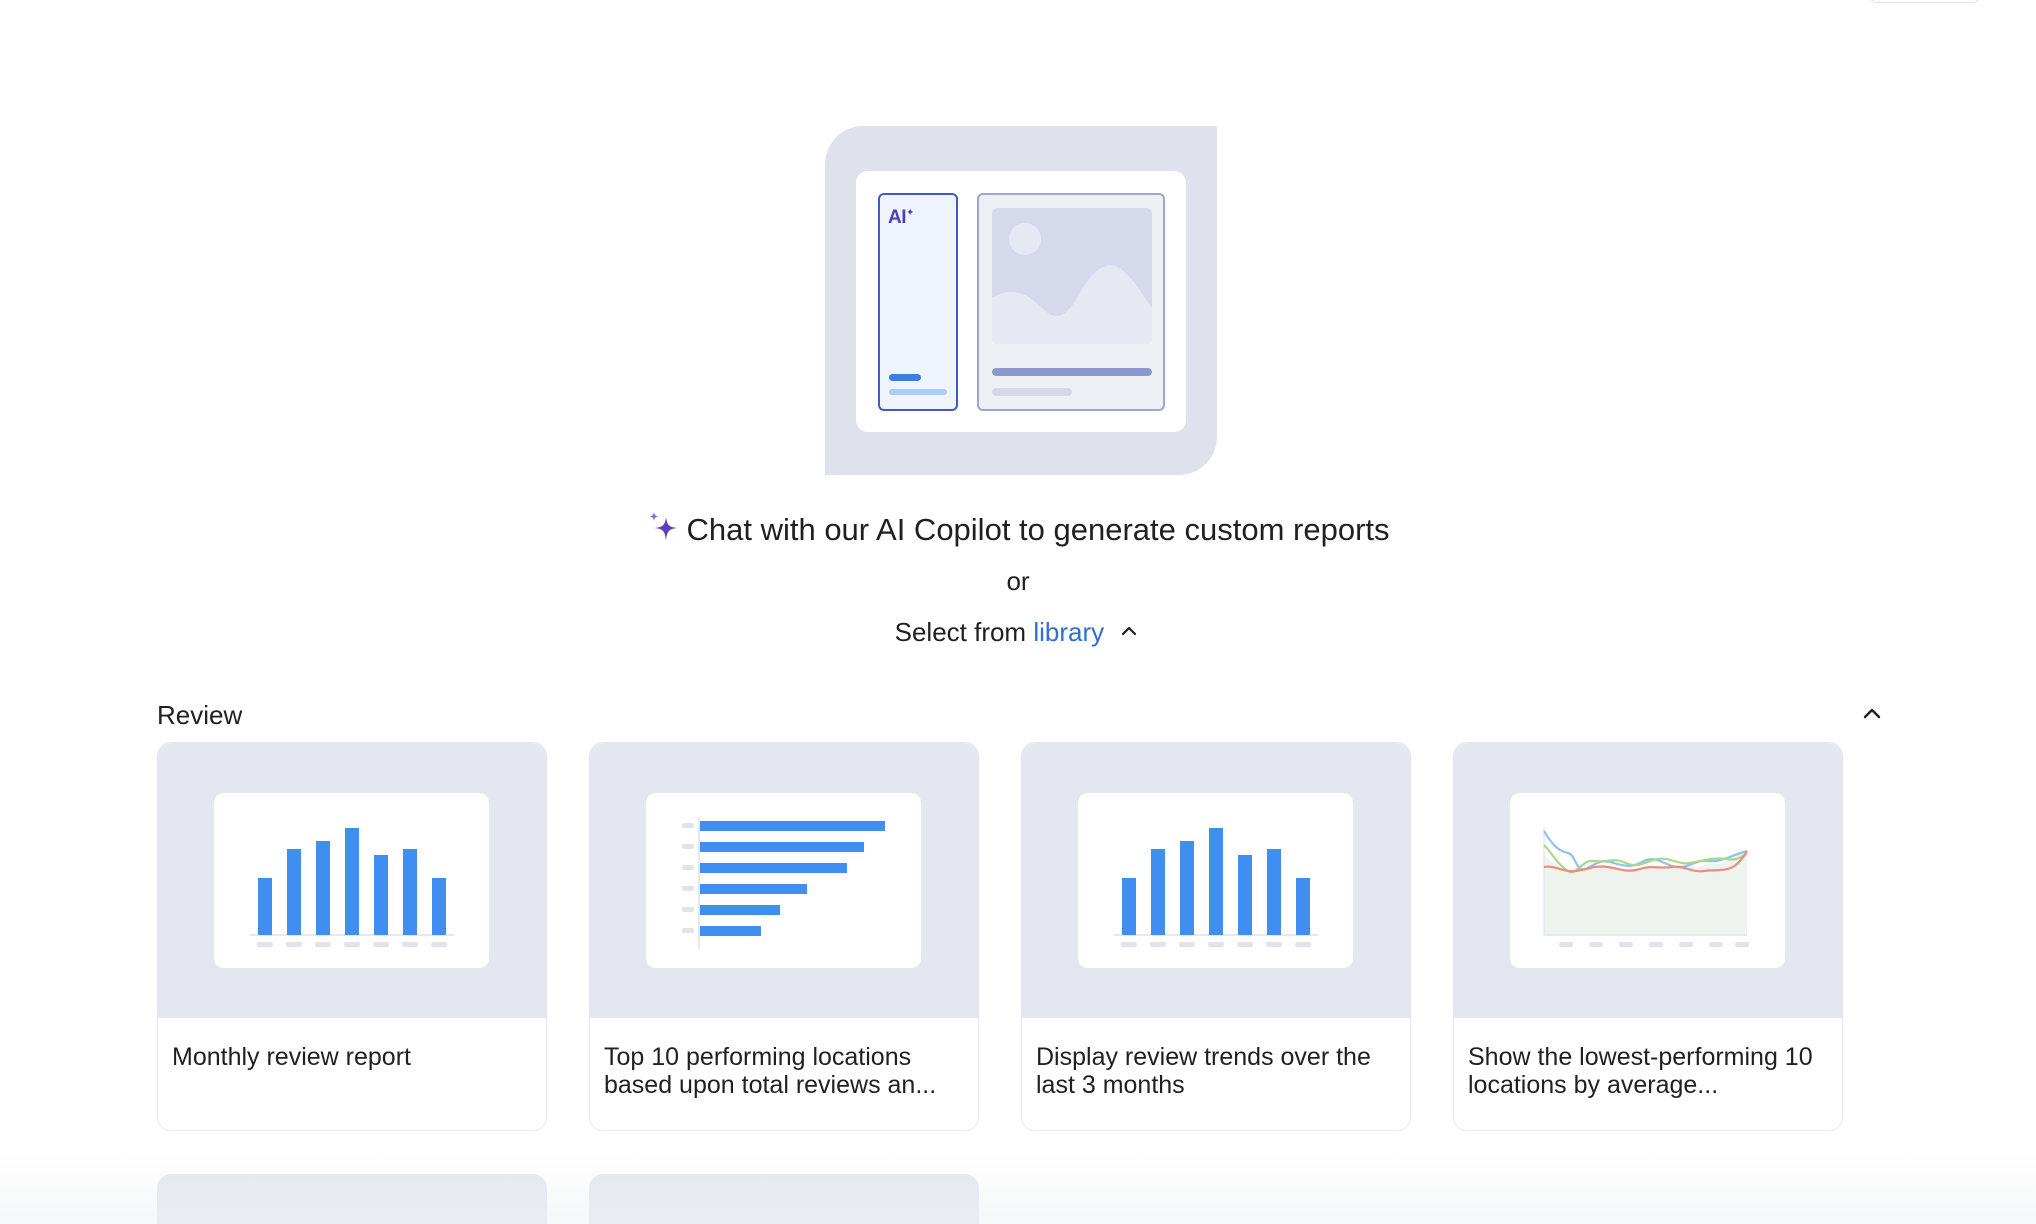 The height and width of the screenshot is (1224, 2036). I want to click on library-link: library, so click(1068, 632).